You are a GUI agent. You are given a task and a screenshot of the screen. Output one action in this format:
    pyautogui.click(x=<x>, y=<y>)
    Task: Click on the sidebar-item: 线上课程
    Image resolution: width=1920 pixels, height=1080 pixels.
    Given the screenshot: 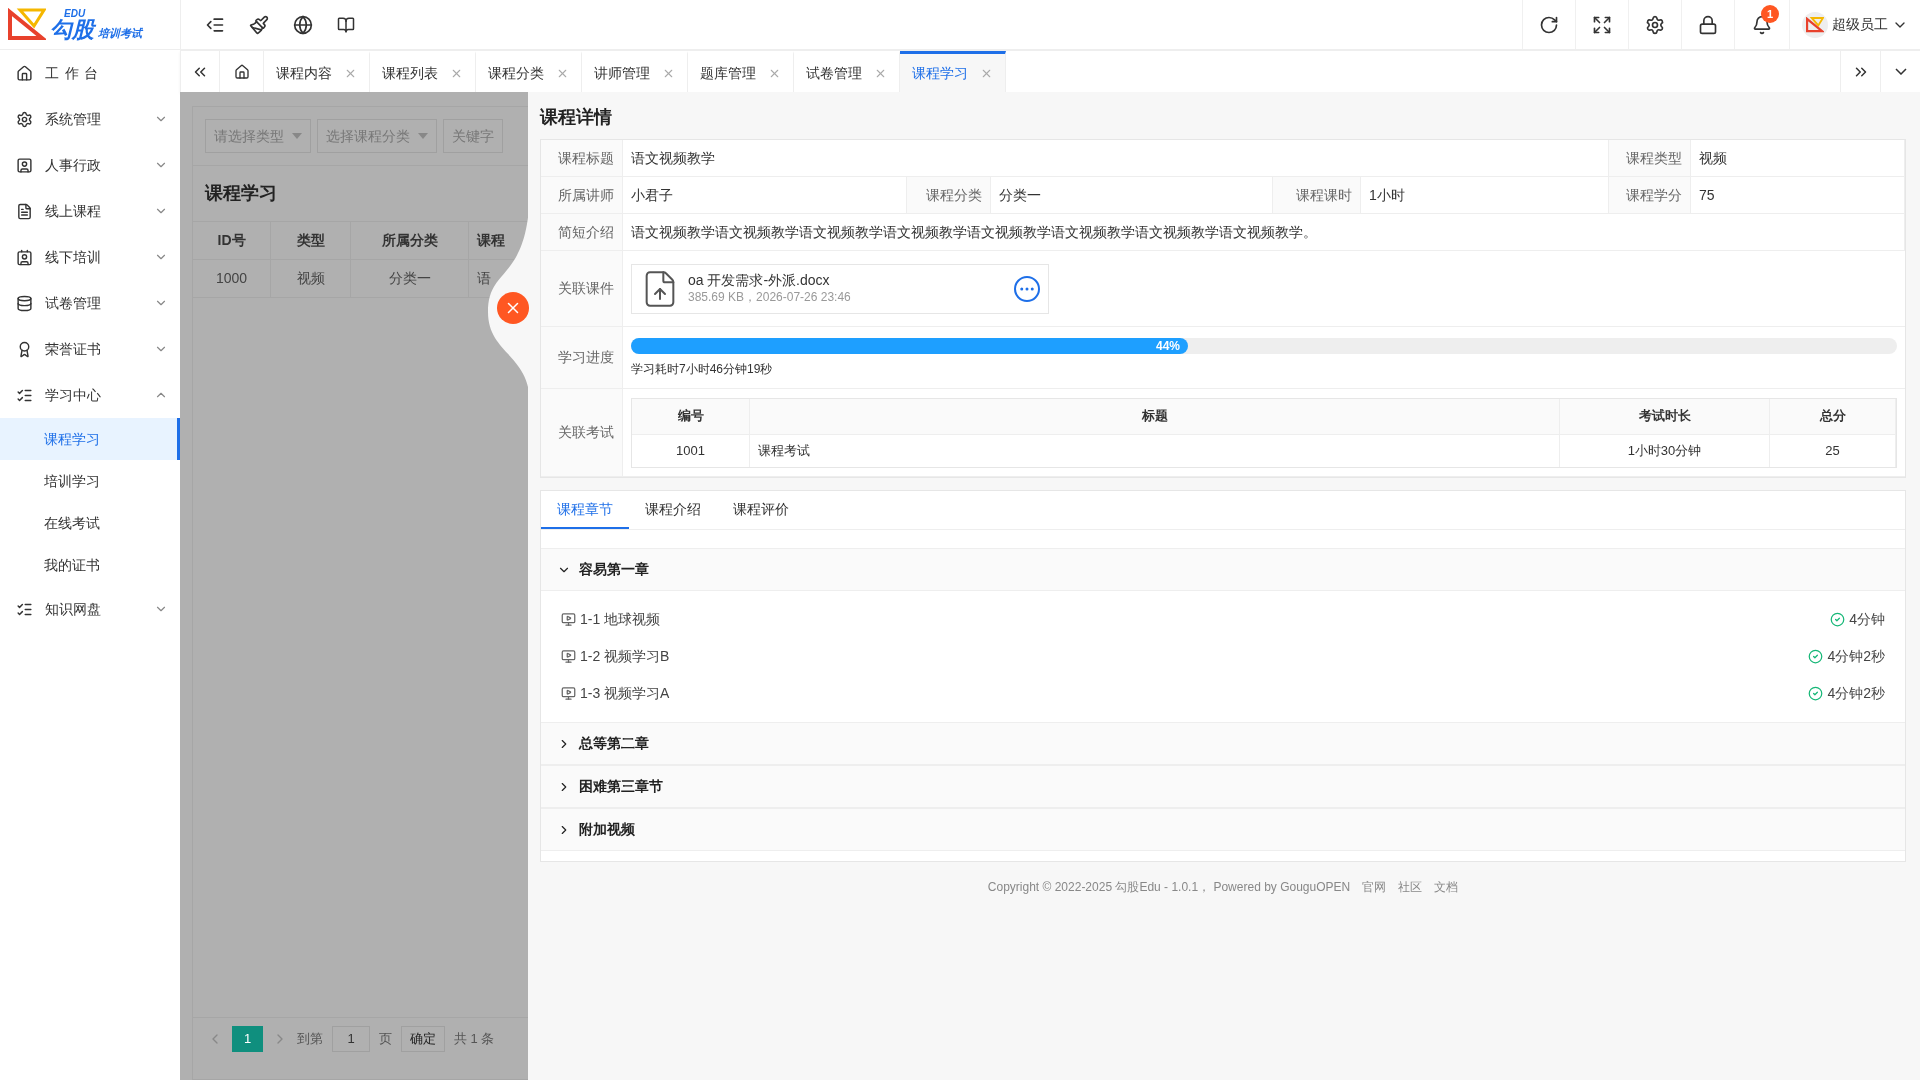 What is the action you would take?
    pyautogui.click(x=90, y=211)
    